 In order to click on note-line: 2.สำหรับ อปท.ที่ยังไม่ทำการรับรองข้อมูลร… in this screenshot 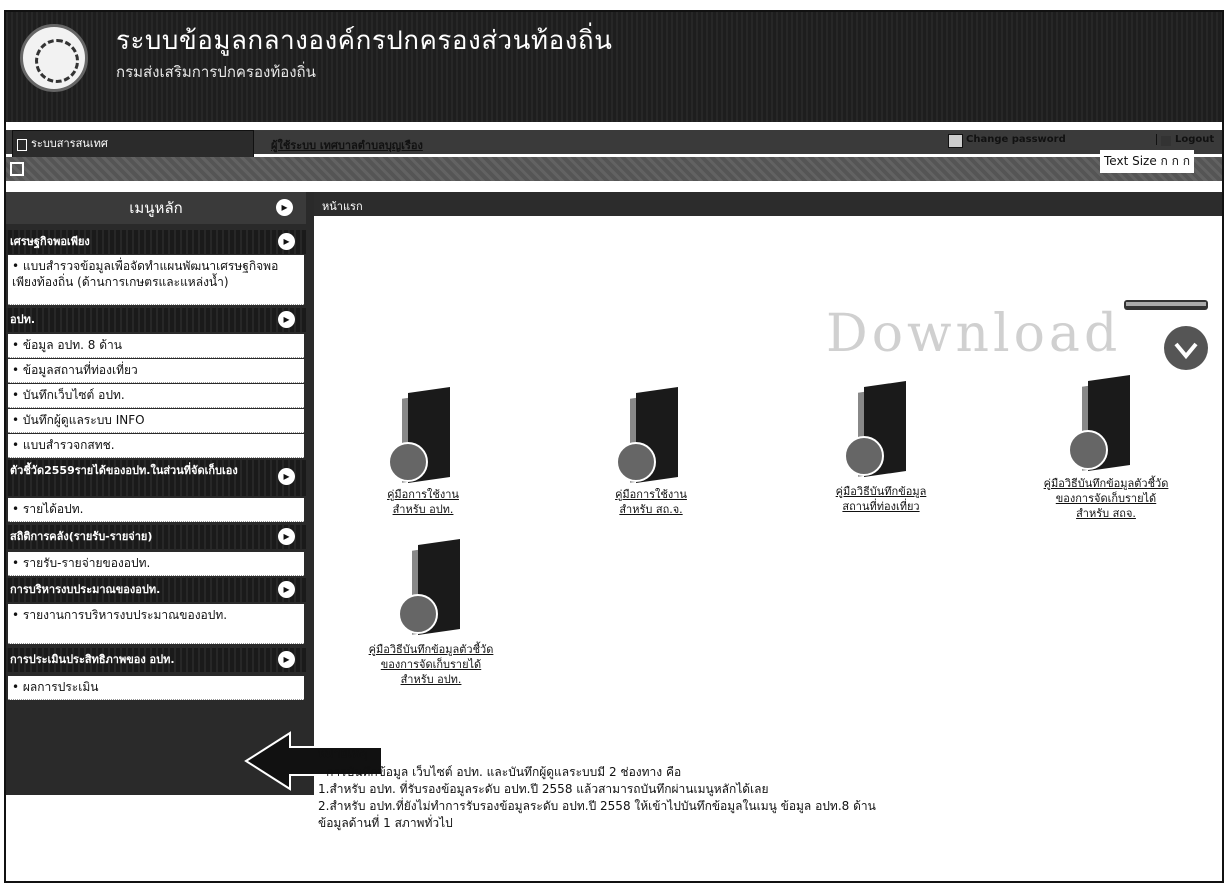, I will do `click(597, 806)`.